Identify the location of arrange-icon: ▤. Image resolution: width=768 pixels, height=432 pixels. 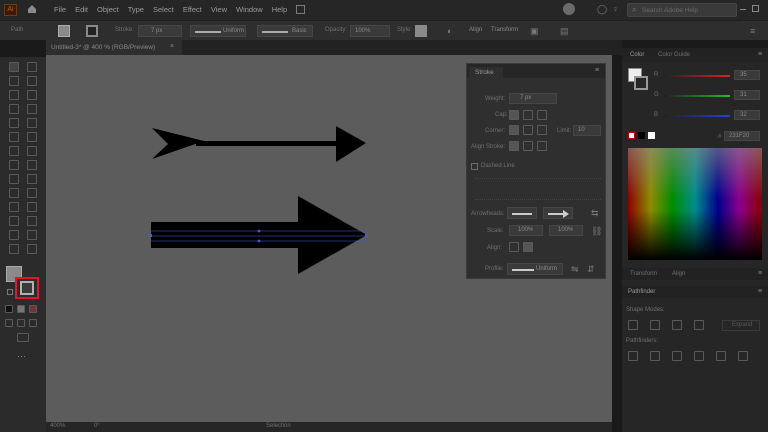
(564, 31).